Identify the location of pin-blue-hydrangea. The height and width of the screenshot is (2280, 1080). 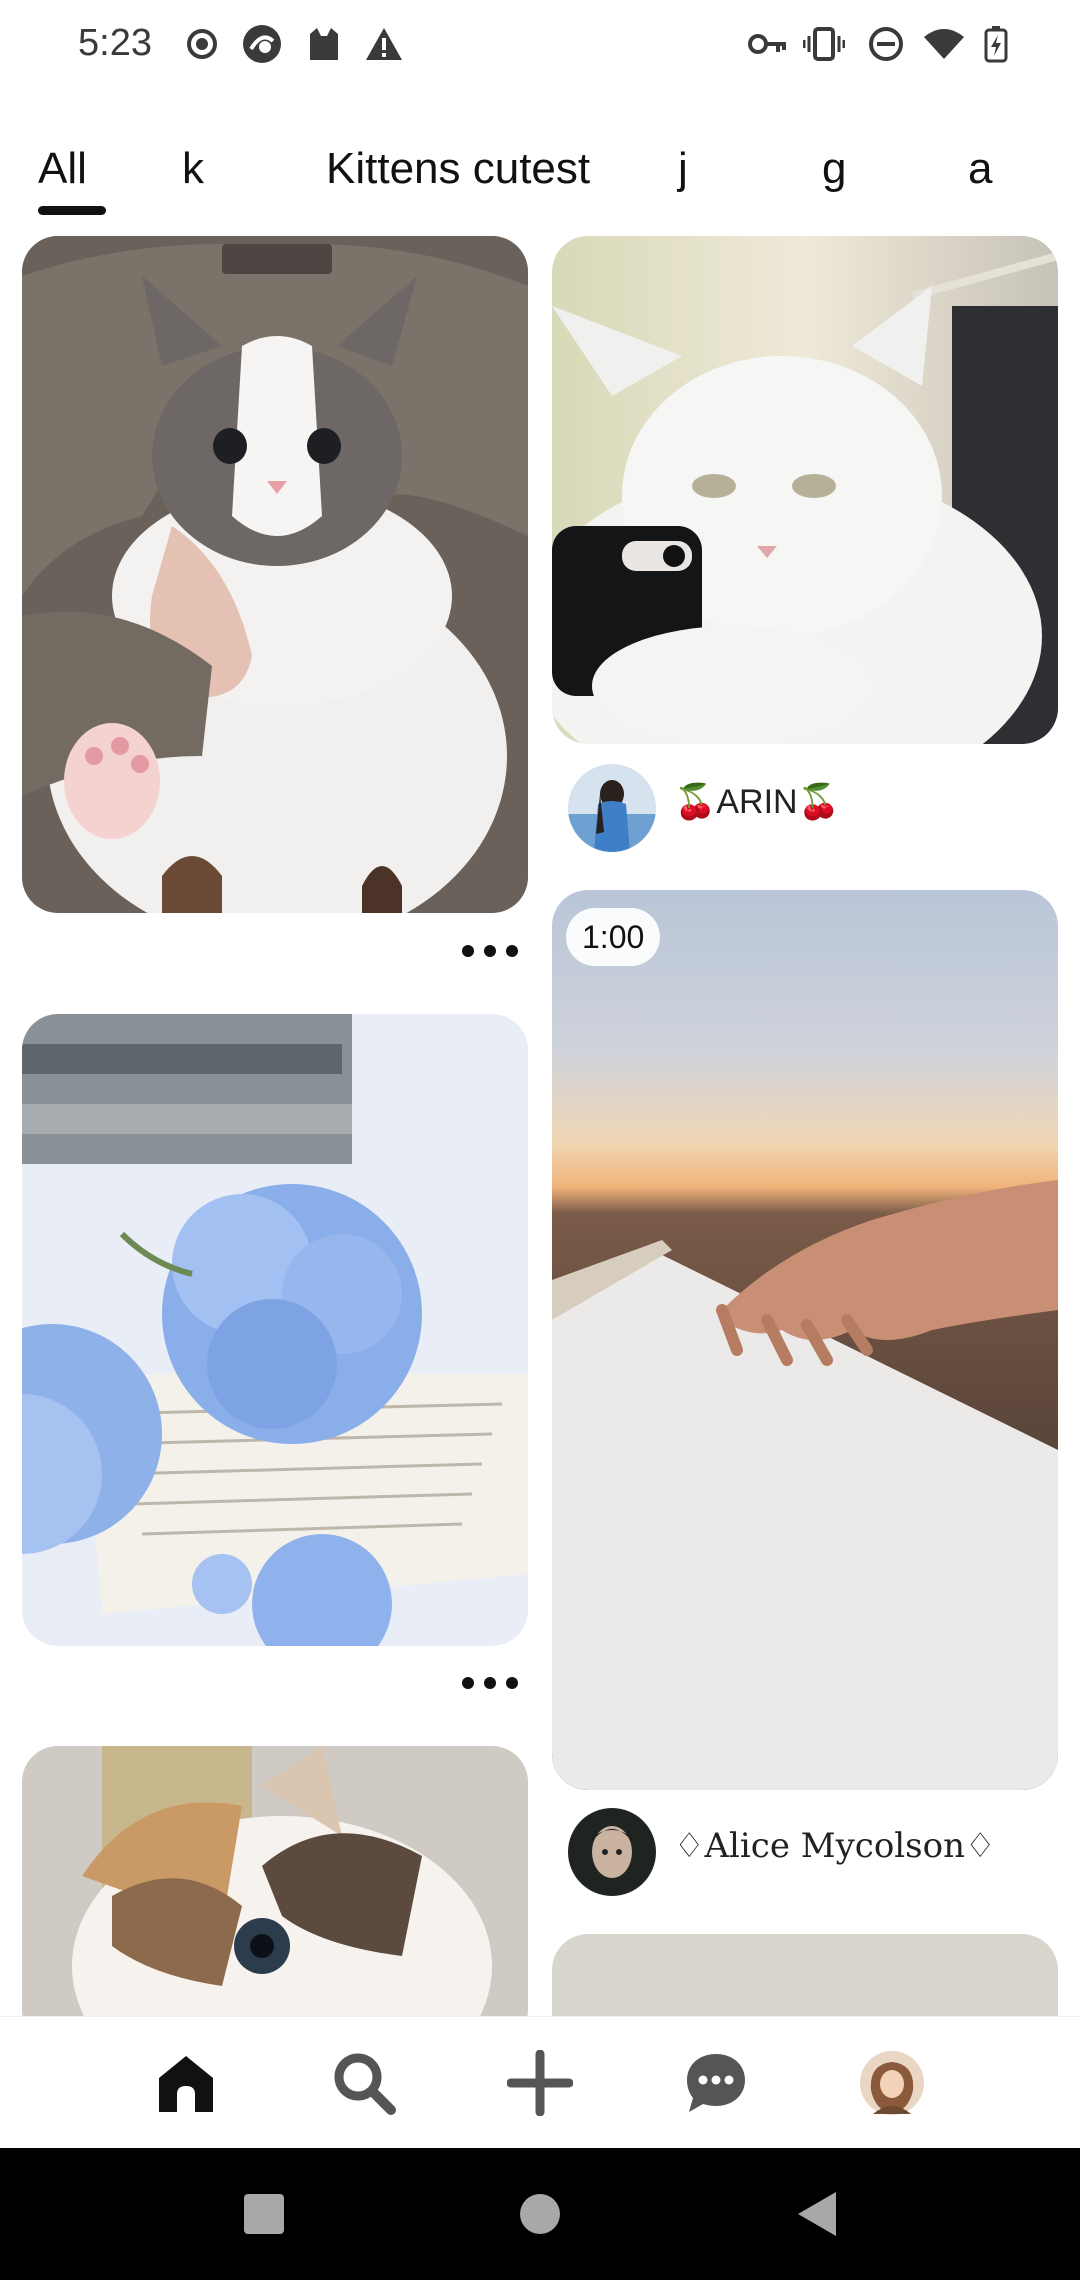
(275, 1330).